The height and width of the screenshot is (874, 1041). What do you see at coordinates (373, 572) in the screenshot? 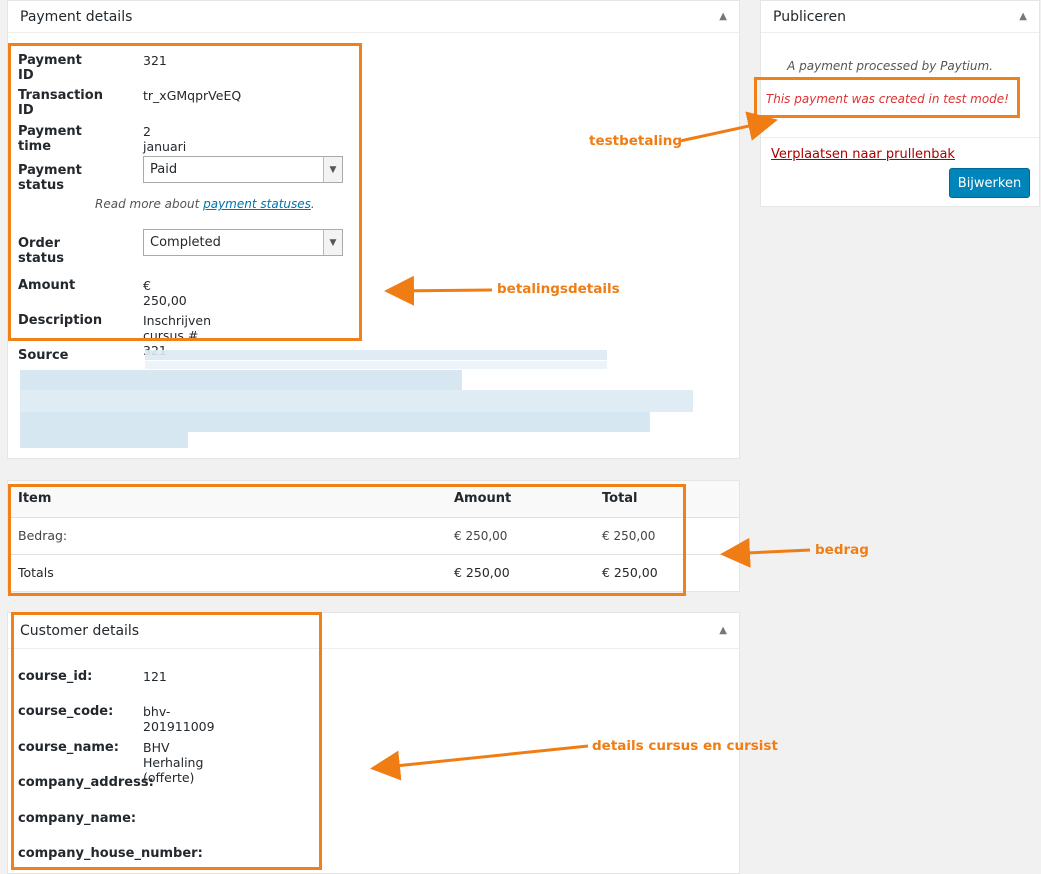
I see `table-row-totals: Totals € 250,00 € 250,00` at bounding box center [373, 572].